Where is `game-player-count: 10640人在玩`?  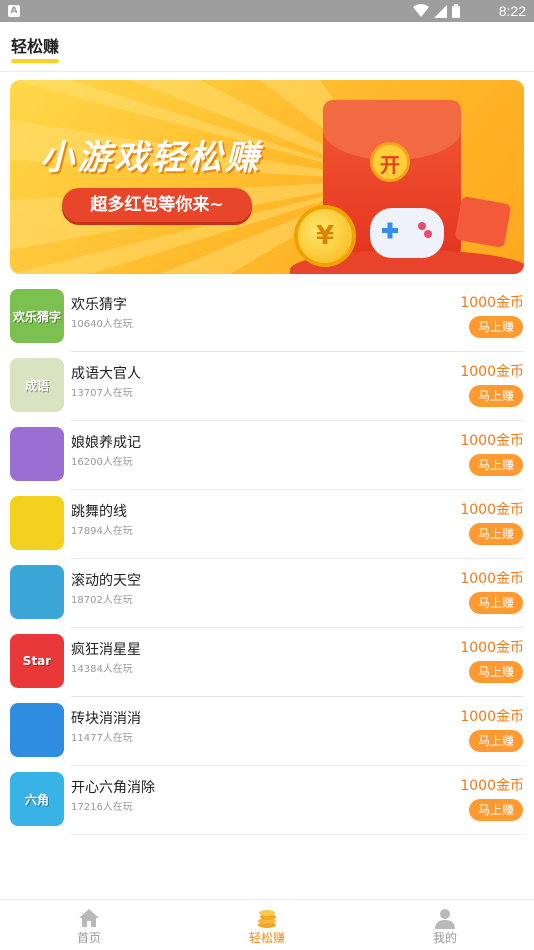 game-player-count: 10640人在玩 is located at coordinates (102, 324).